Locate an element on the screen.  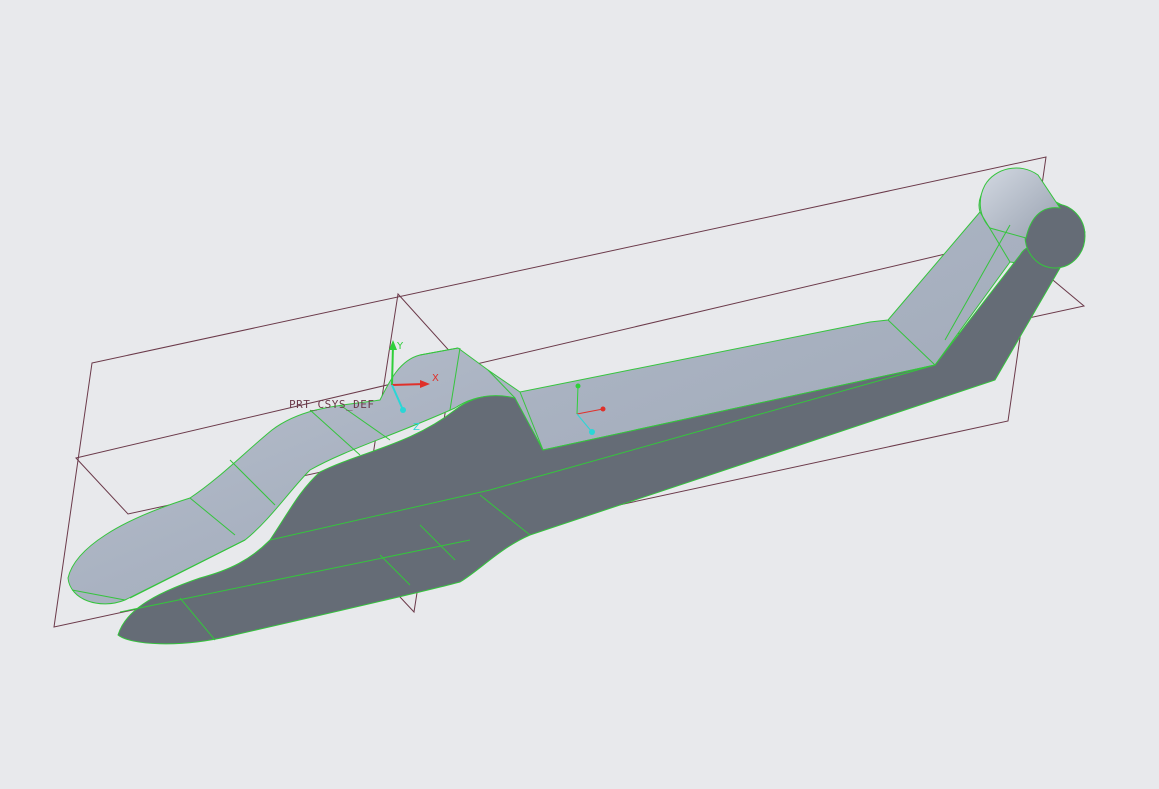
x-axis-label: X is located at coordinates (435, 378).